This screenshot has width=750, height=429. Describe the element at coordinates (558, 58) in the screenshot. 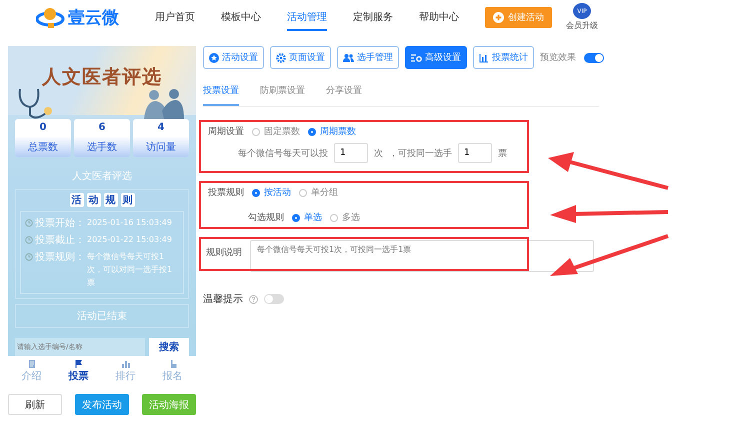

I see `preview-toggle-label: 预览效果` at that location.